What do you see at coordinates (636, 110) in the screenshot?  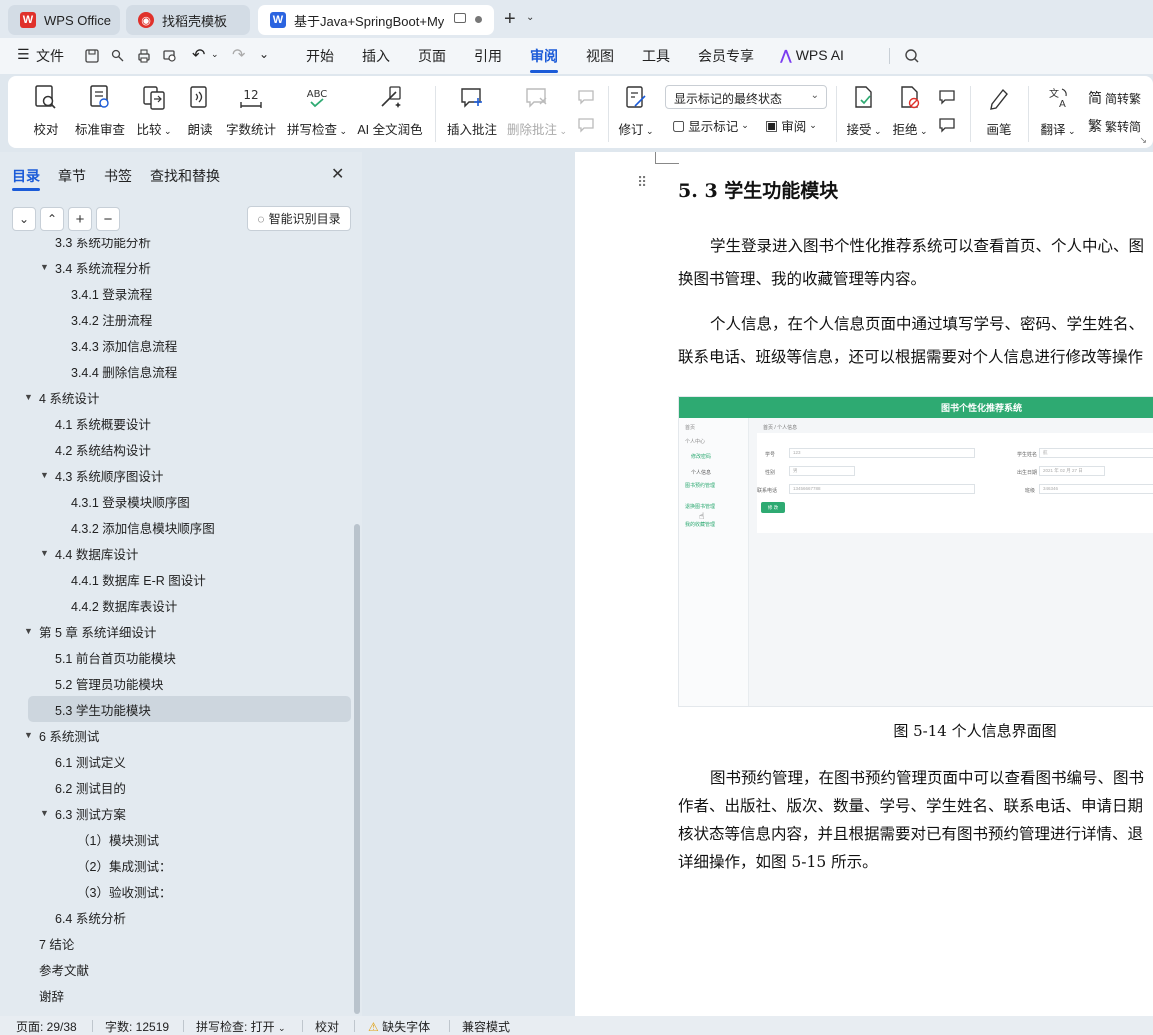 I see `revise-button: 修订 ⌄` at bounding box center [636, 110].